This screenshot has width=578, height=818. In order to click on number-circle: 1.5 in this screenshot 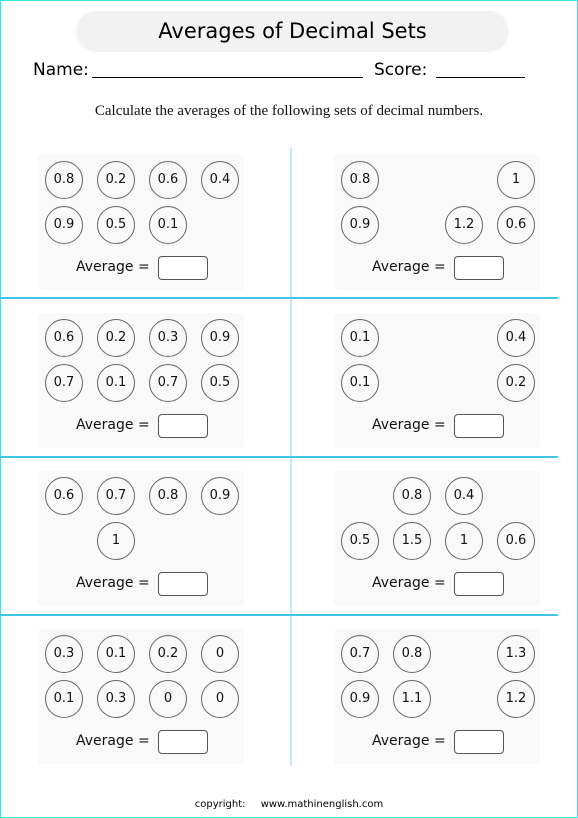, I will do `click(412, 541)`.